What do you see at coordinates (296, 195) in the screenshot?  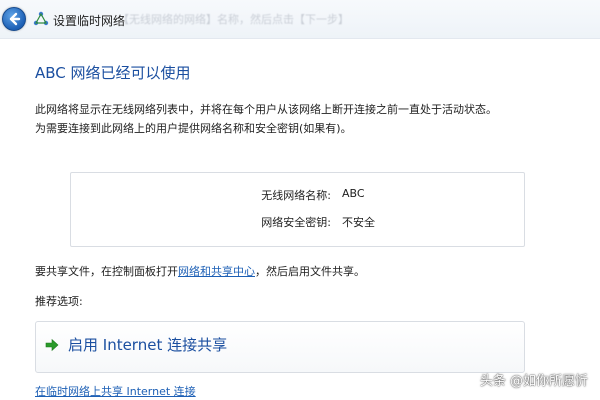 I see `network-name-label: 无线网络名称:` at bounding box center [296, 195].